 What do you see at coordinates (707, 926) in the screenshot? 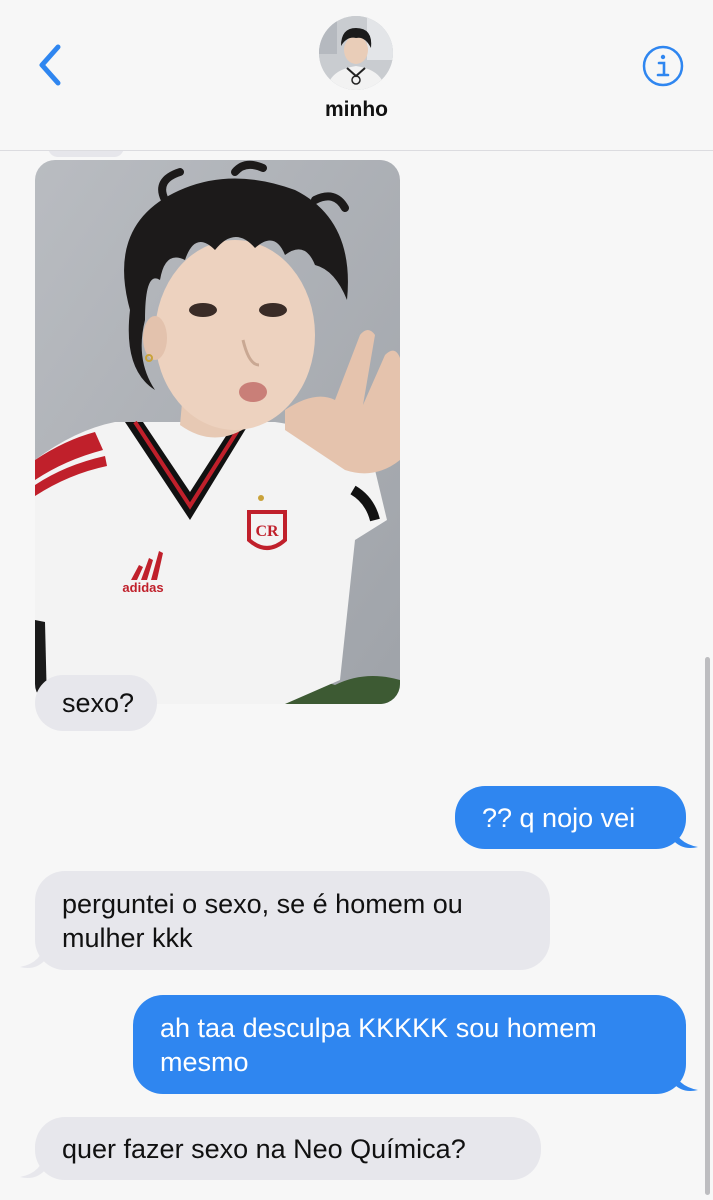
I see `scrollbar` at bounding box center [707, 926].